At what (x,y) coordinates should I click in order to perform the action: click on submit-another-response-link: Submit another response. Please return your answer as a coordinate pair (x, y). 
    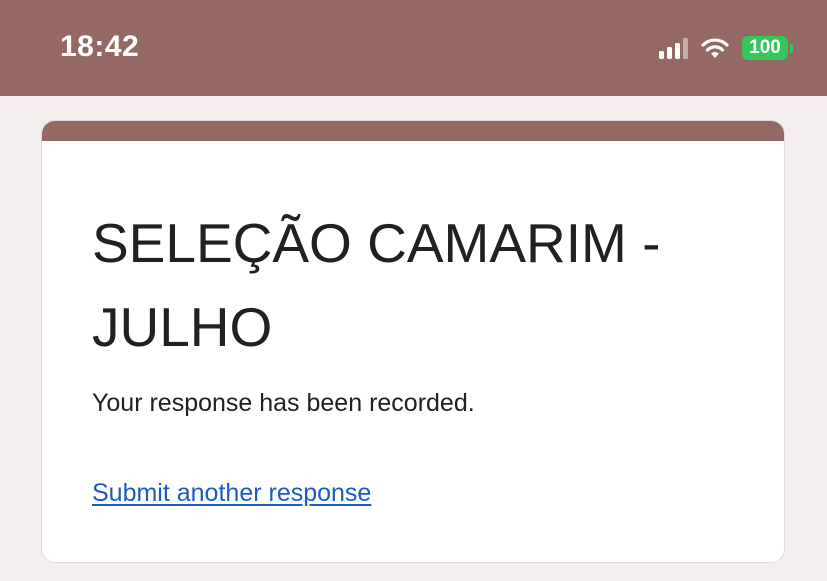
    Looking at the image, I should click on (231, 493).